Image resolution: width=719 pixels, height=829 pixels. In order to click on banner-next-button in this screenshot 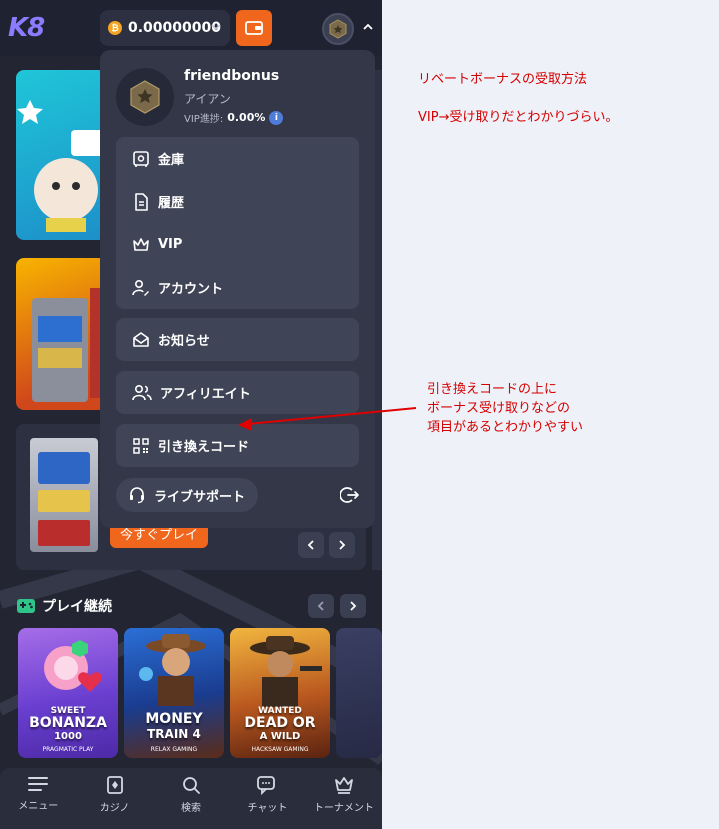, I will do `click(342, 545)`.